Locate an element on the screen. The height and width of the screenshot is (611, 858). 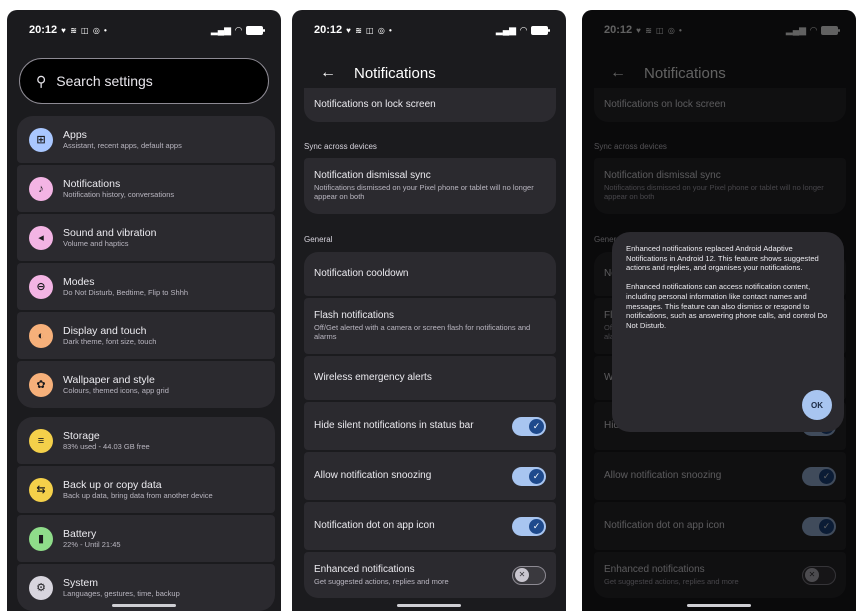
item-title: Notifications is located at coordinates (92, 183).